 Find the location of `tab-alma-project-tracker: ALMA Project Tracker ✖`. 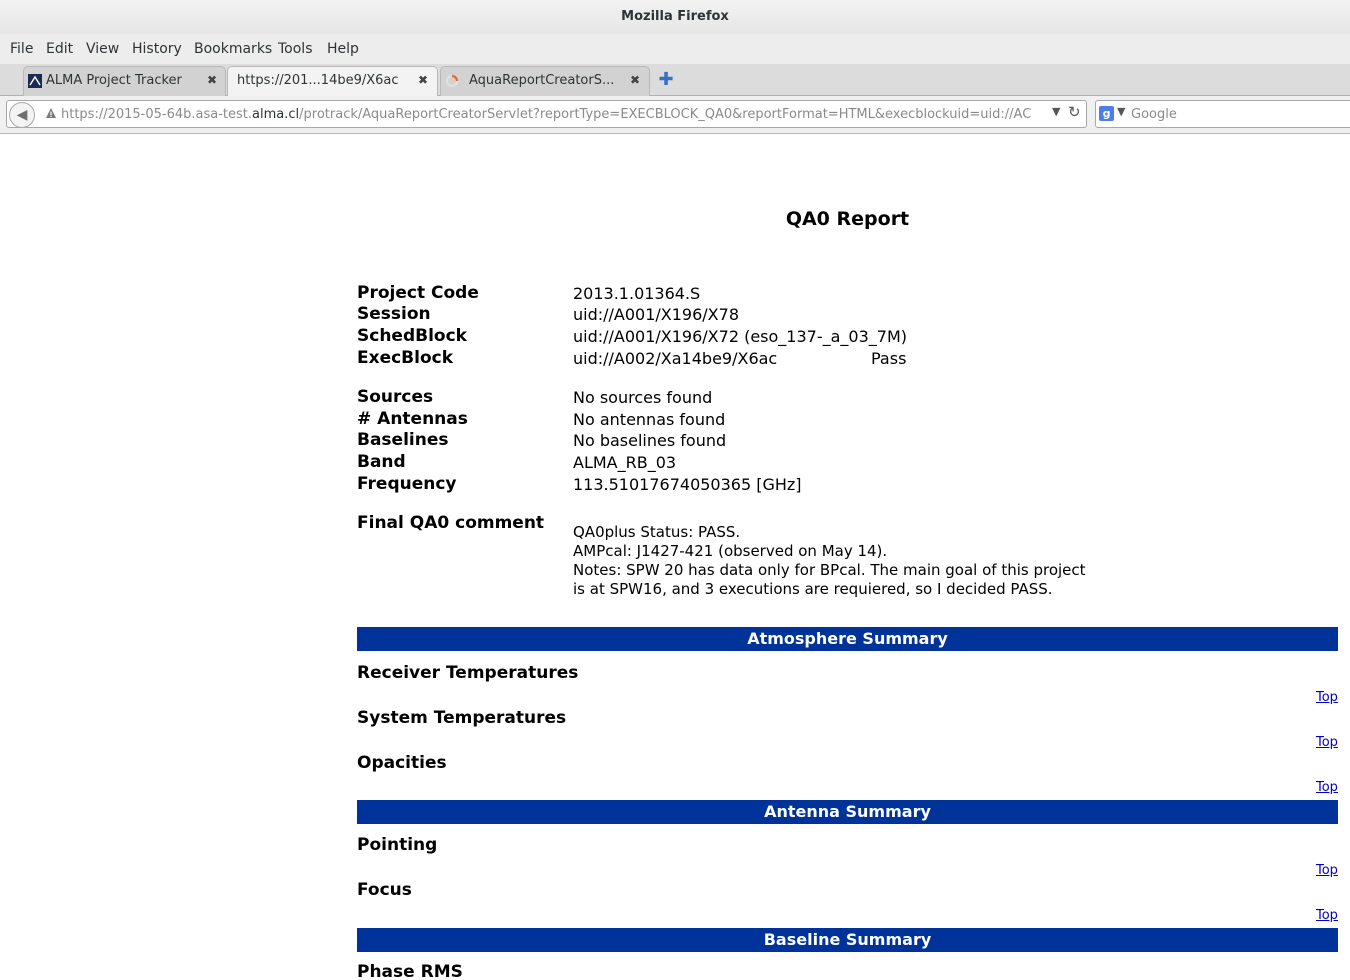

tab-alma-project-tracker: ALMA Project Tracker ✖ is located at coordinates (124, 81).